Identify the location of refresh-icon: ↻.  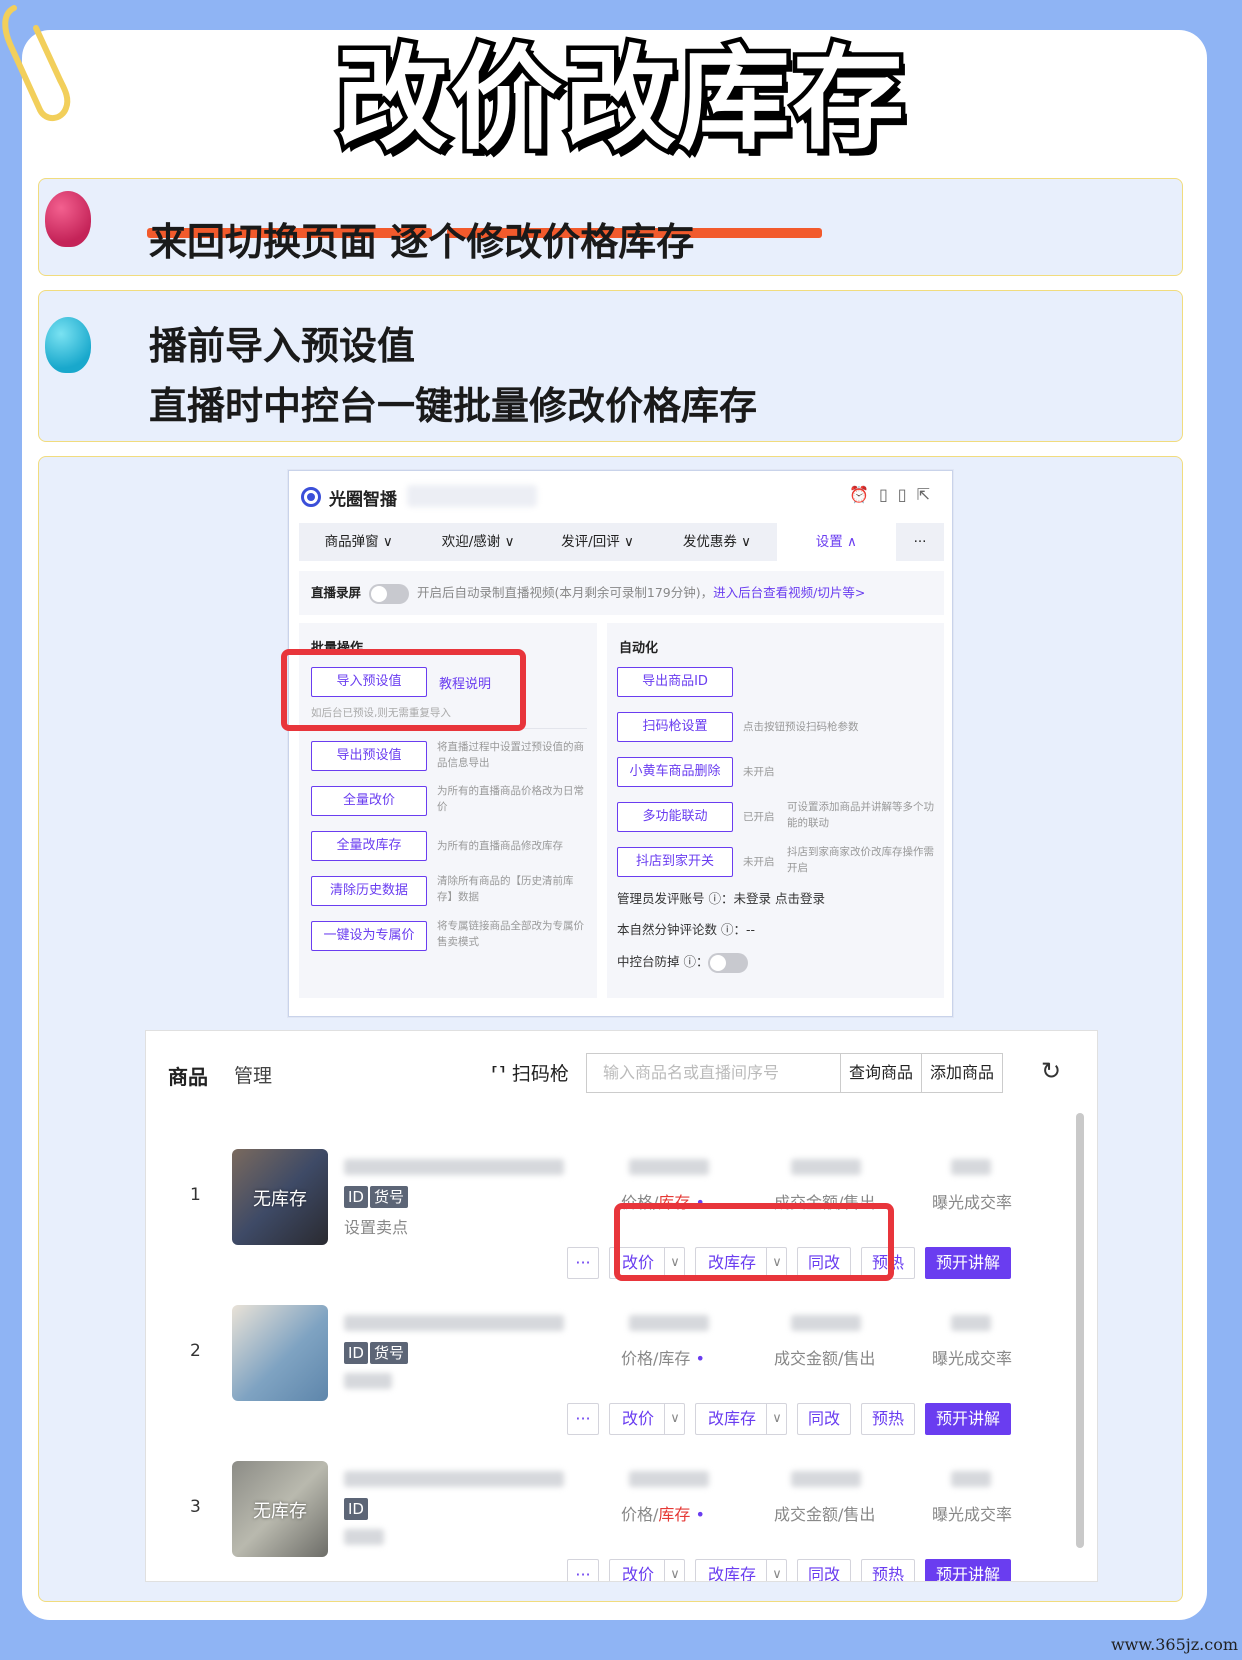
(1051, 1071).